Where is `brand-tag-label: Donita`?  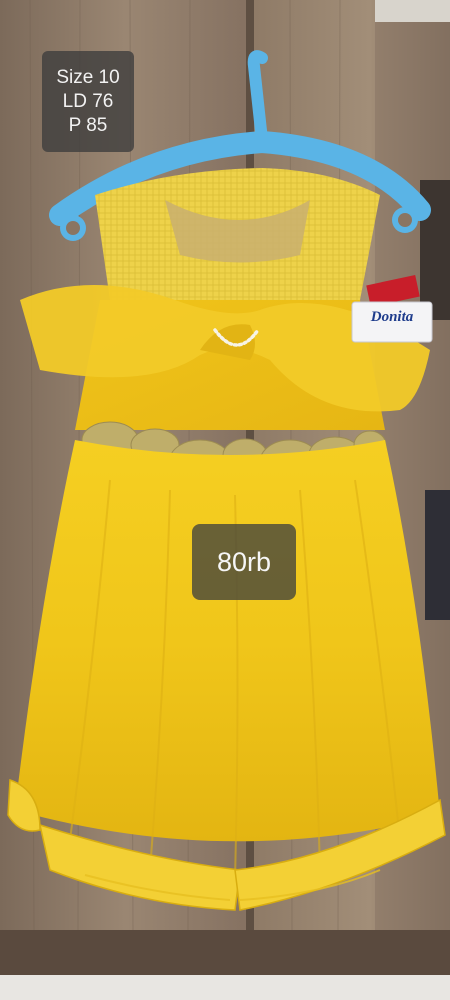
brand-tag-label: Donita is located at coordinates (392, 317).